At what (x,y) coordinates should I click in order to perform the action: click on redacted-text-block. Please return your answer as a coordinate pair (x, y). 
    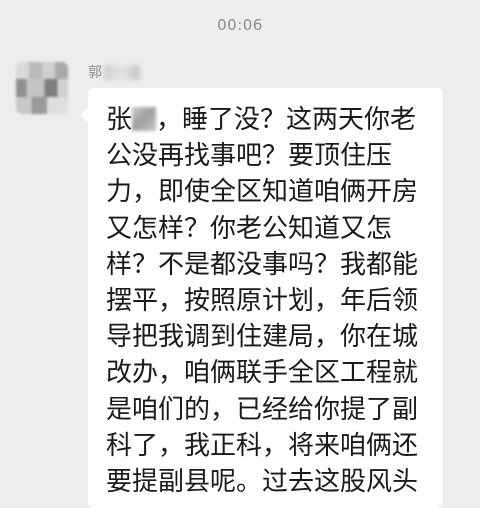
    Looking at the image, I should click on (144, 119).